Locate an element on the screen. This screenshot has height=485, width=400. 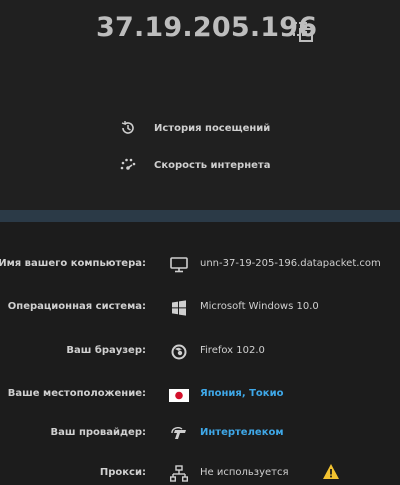
history-link-label: История посещений is located at coordinates (212, 128).